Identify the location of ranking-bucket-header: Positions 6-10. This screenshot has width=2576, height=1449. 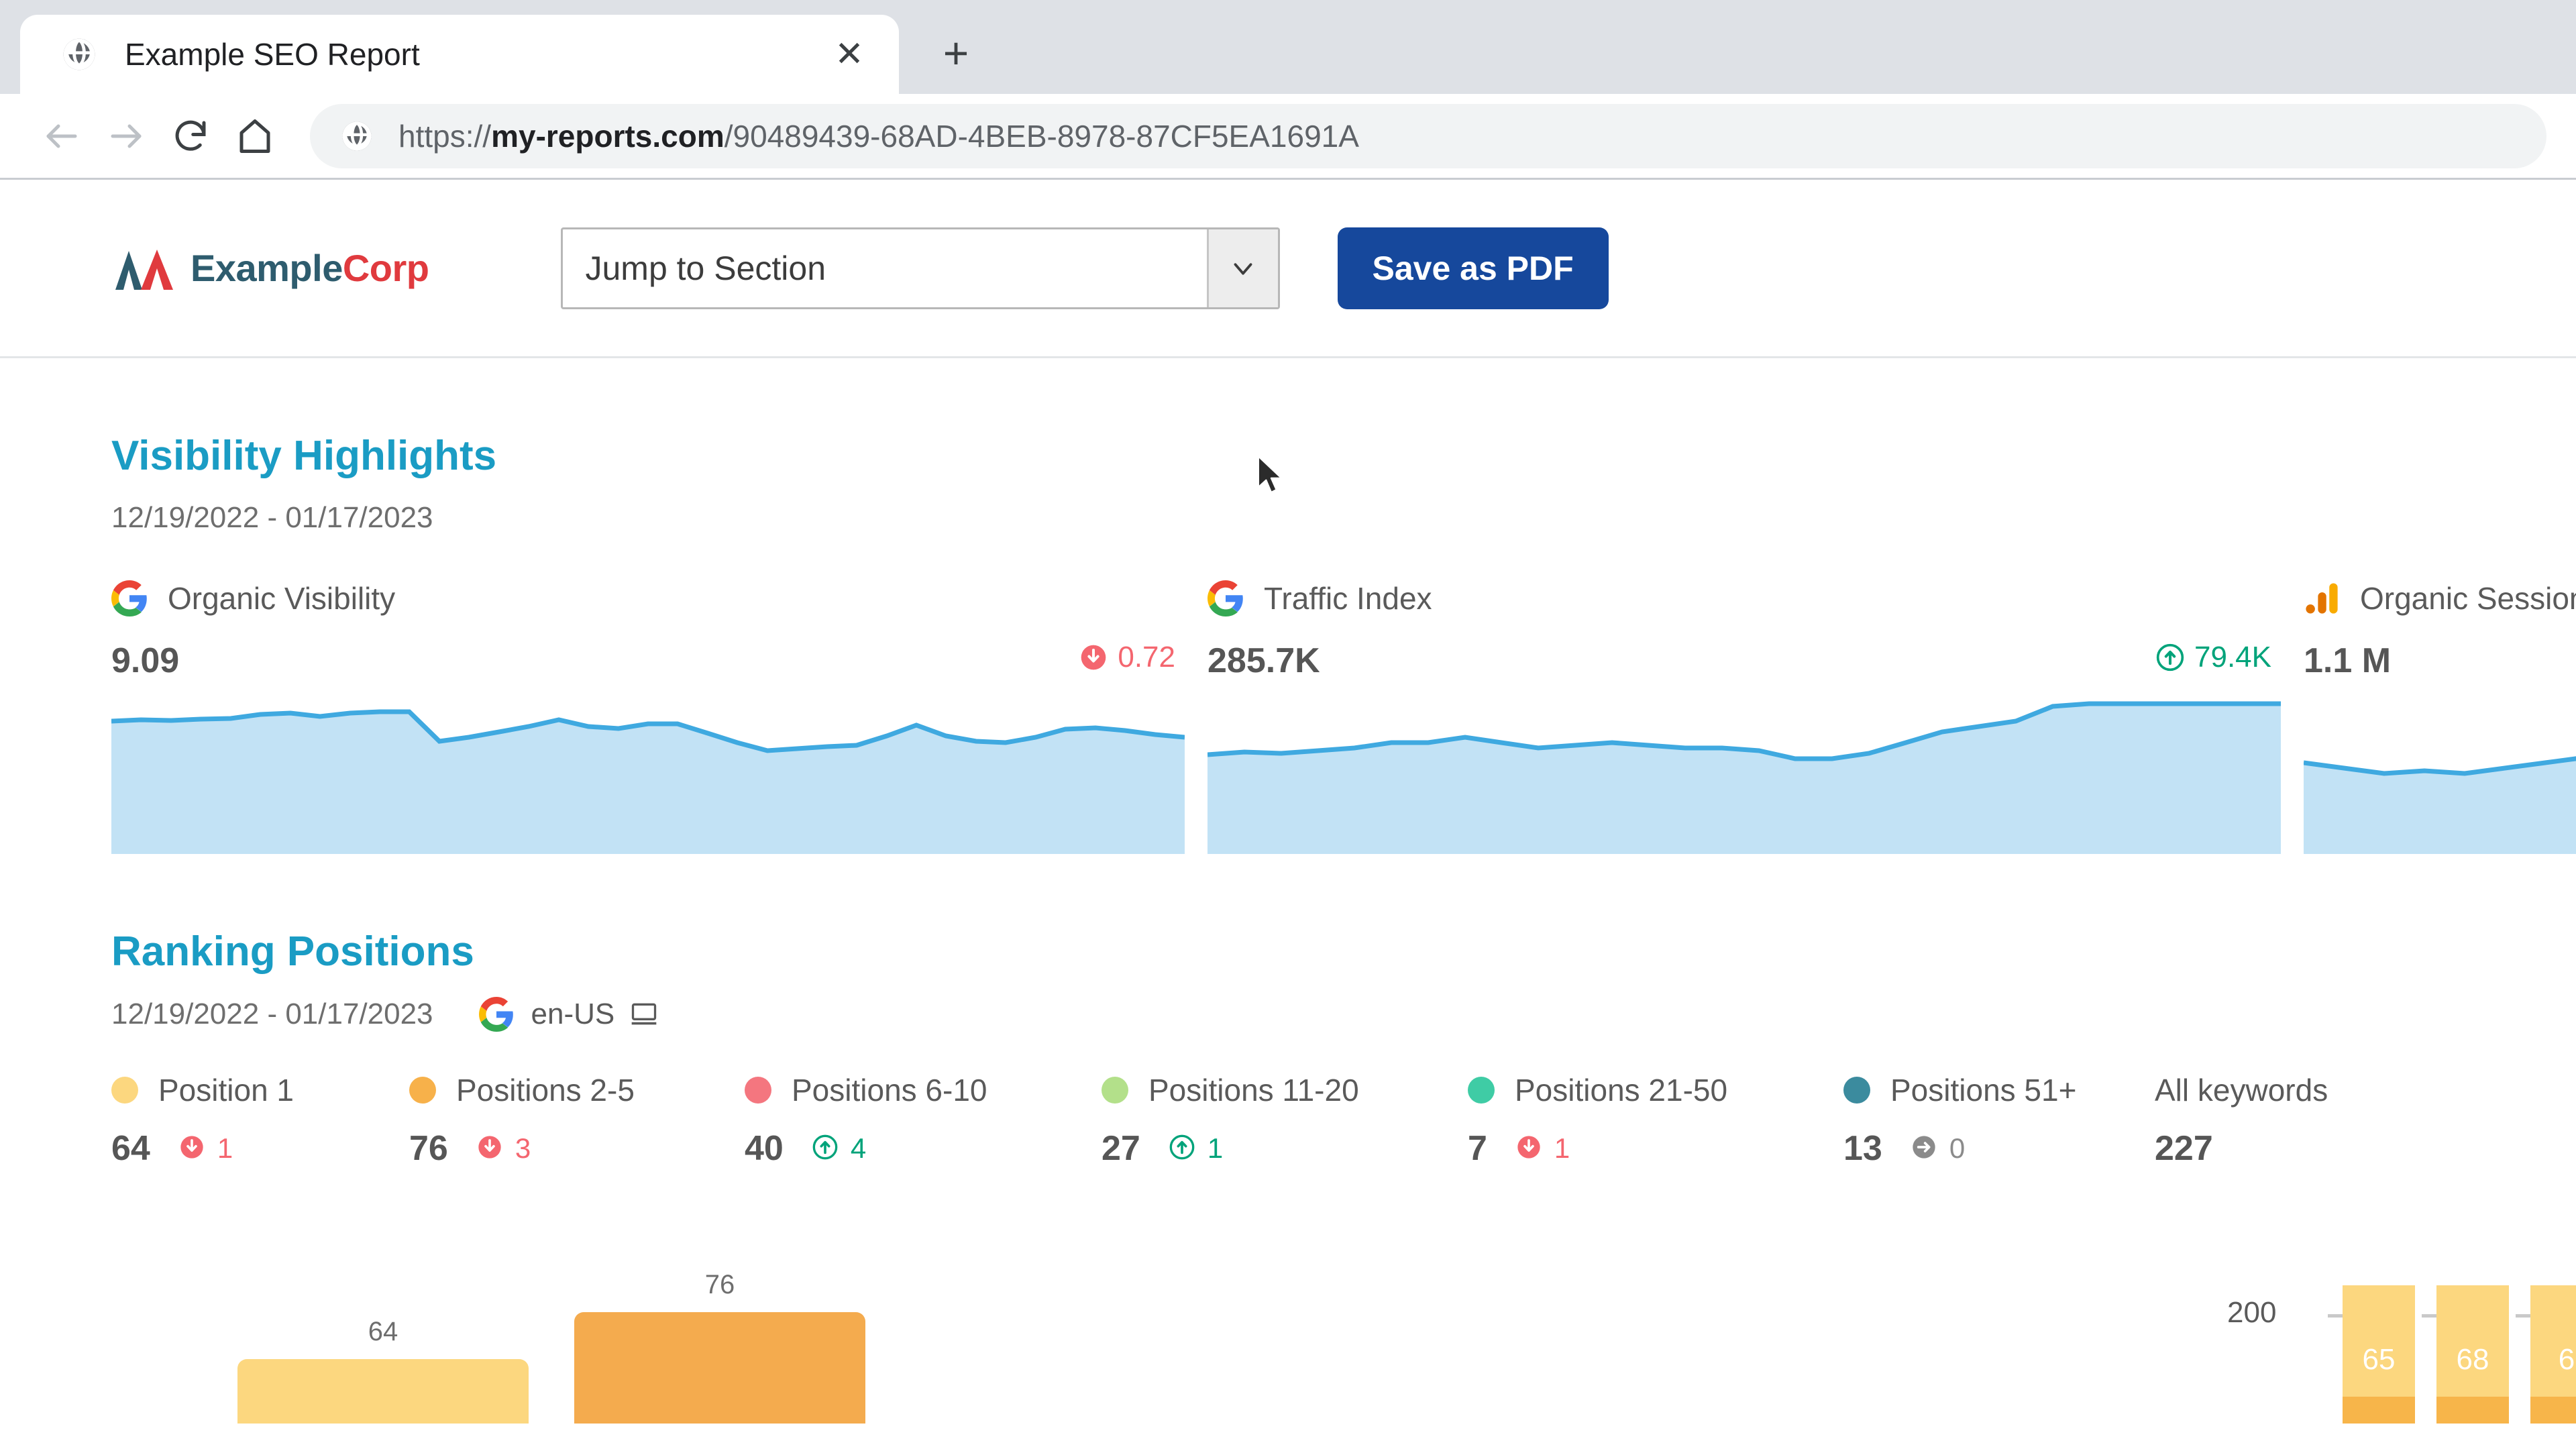
(923, 1090).